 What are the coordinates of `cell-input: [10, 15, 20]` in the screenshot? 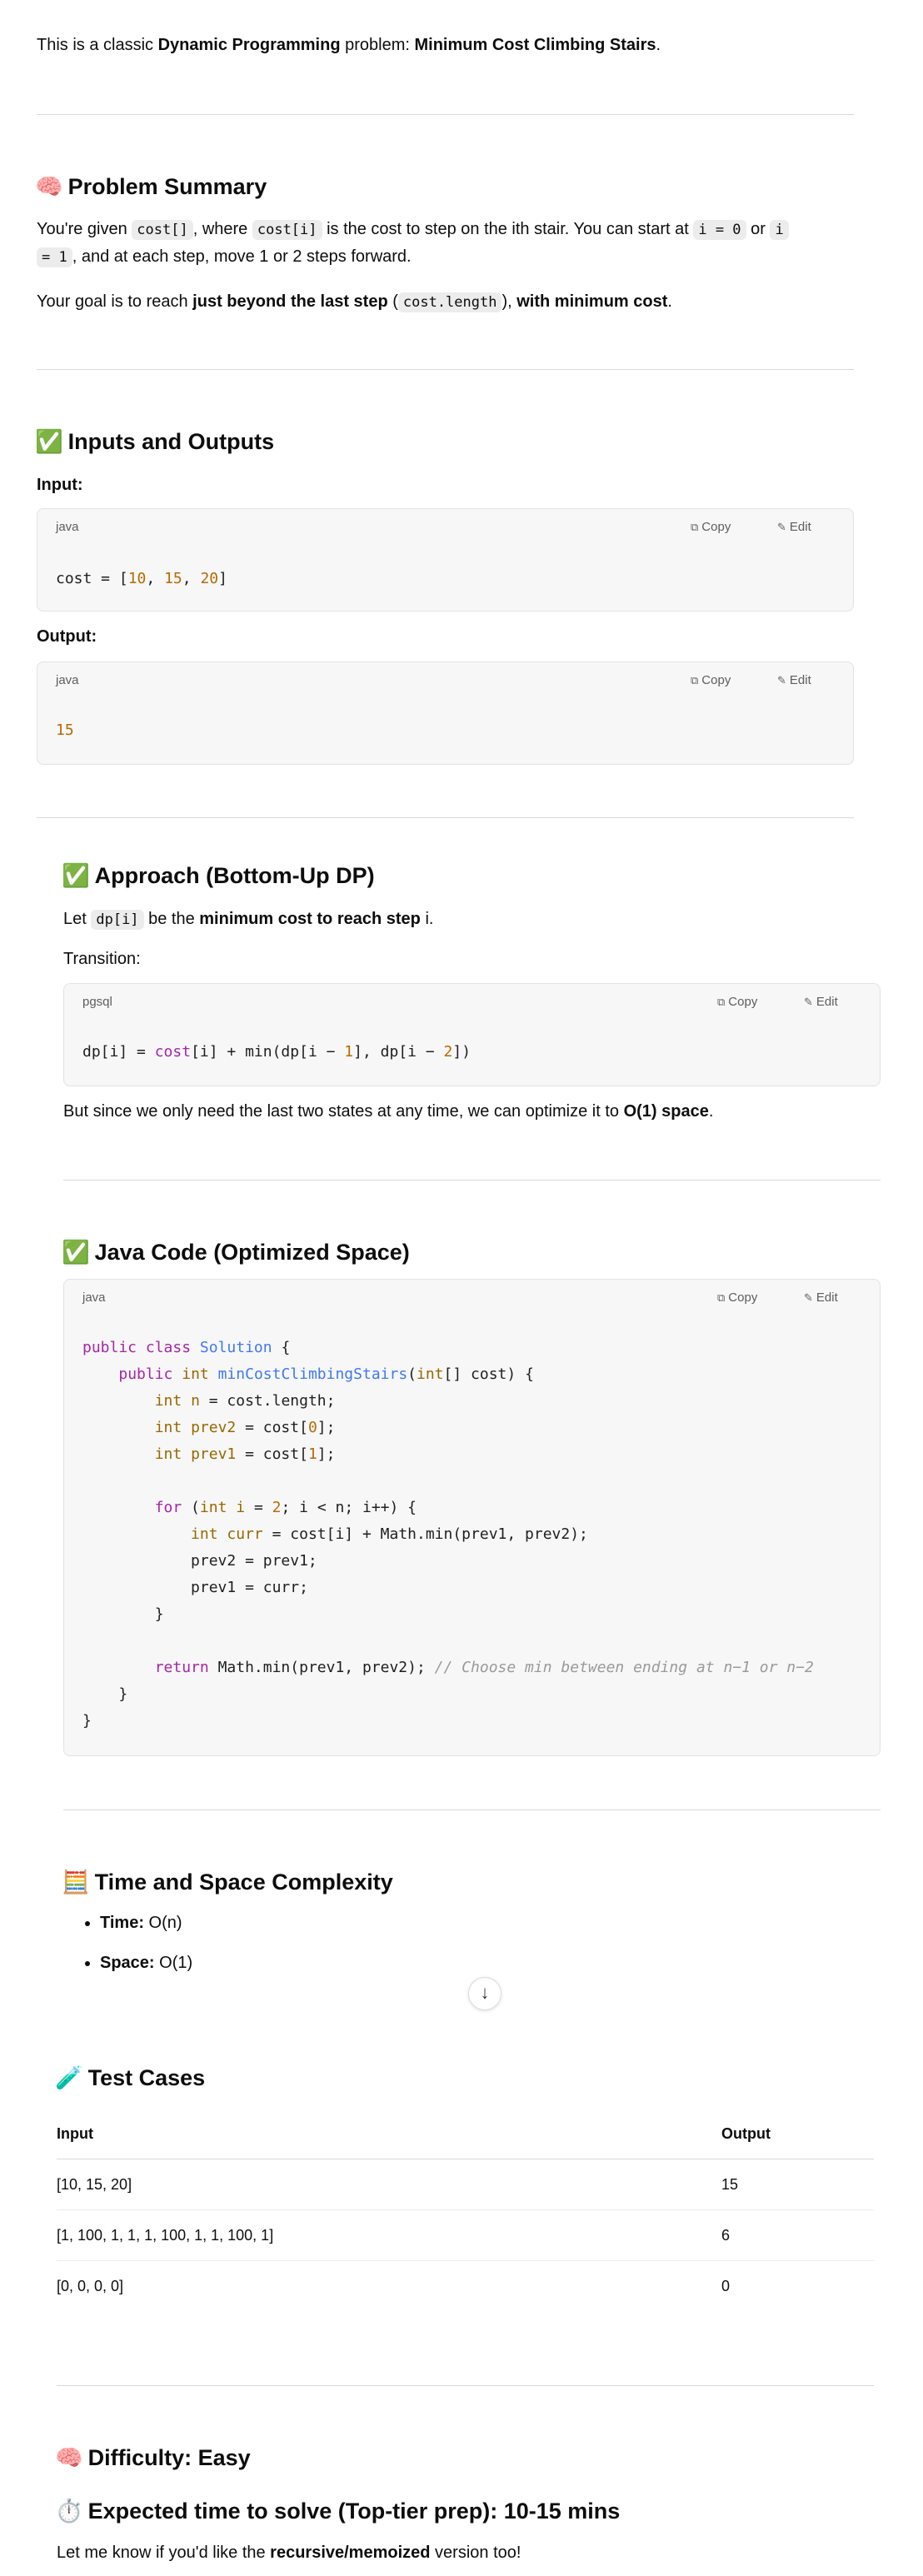 It's located at (389, 2184).